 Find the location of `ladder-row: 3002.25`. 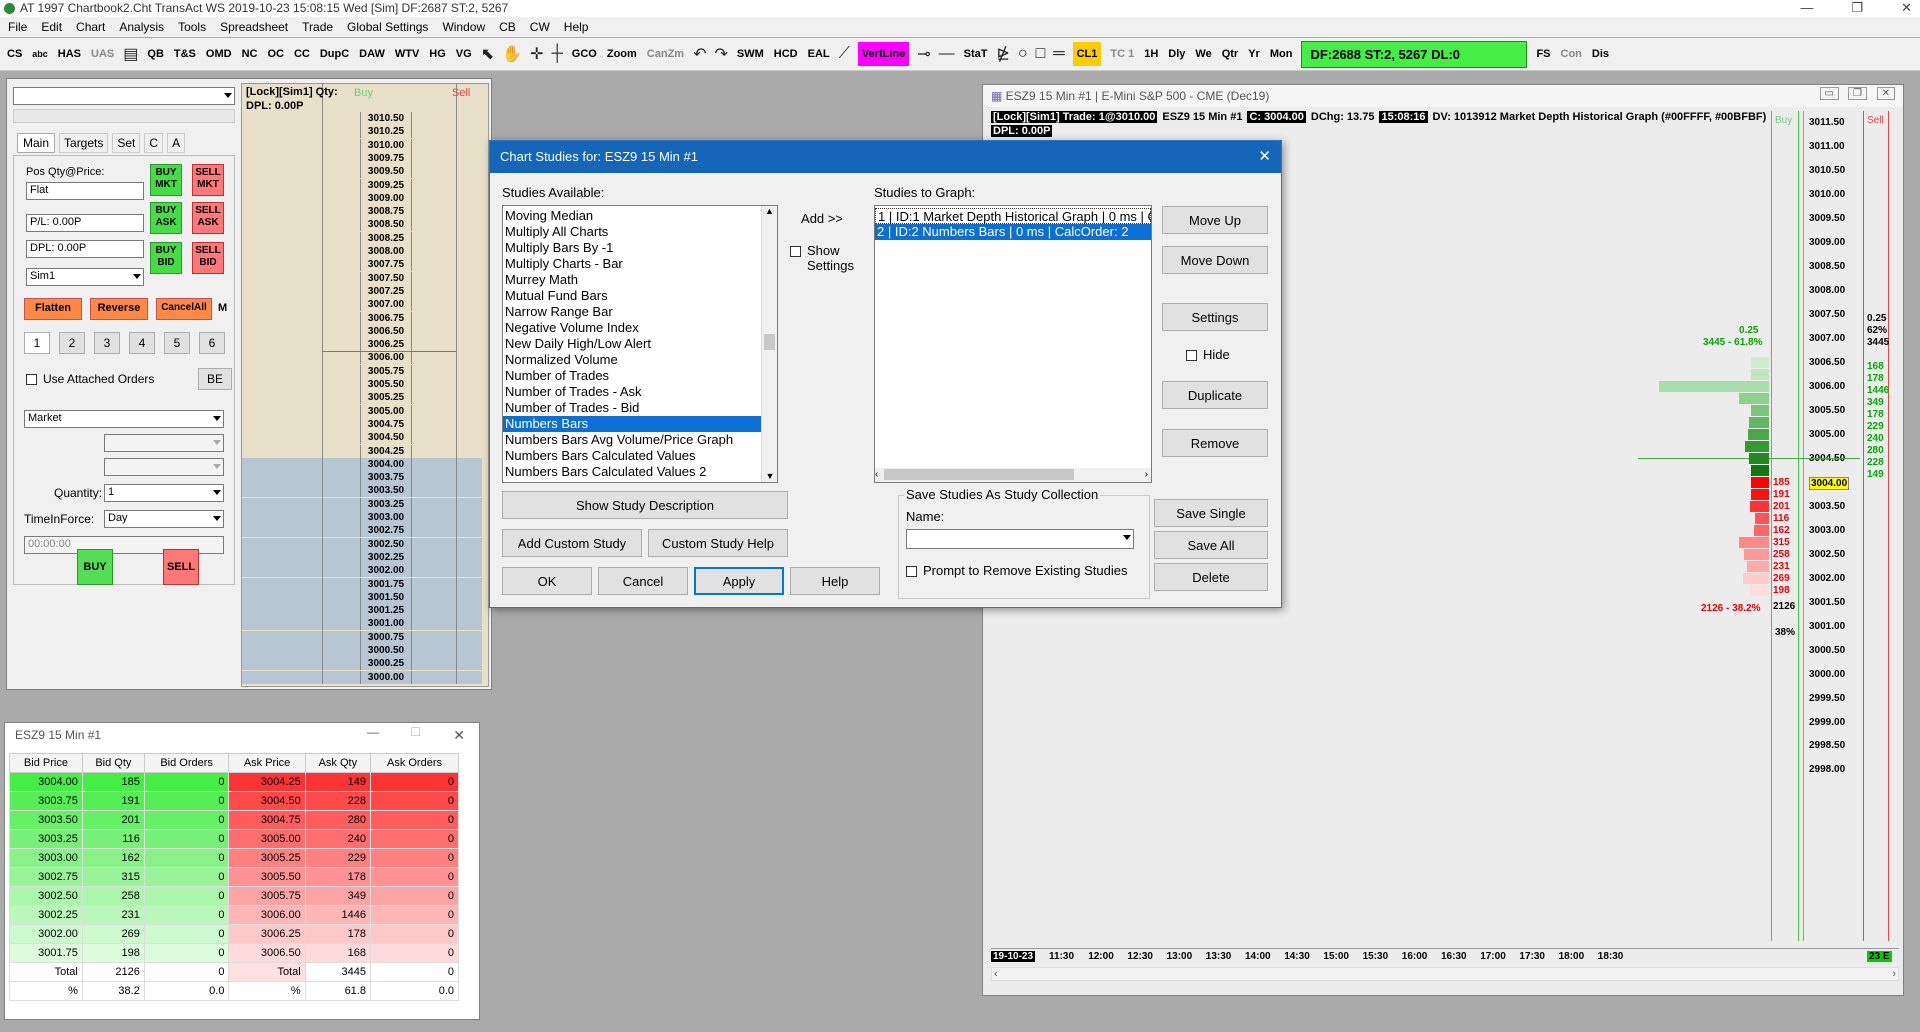

ladder-row: 3002.25 is located at coordinates (362, 557).